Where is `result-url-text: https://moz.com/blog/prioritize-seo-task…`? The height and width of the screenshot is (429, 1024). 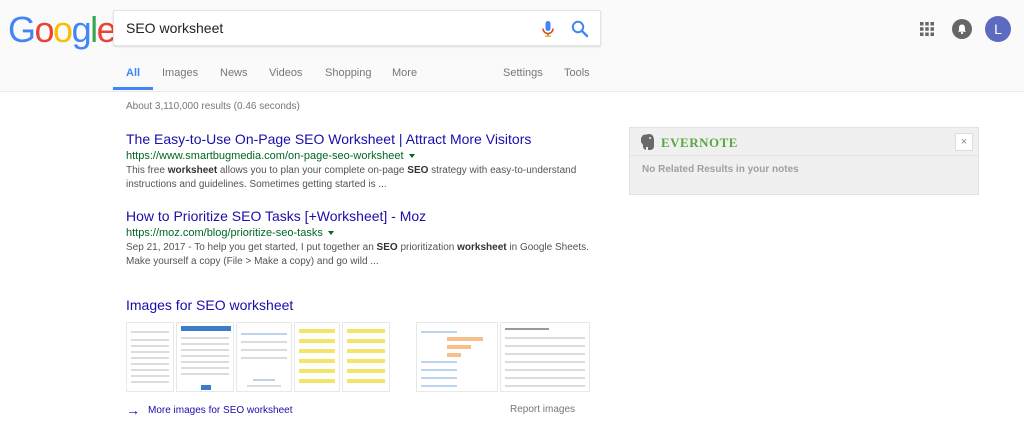 result-url-text: https://moz.com/blog/prioritize-seo-task… is located at coordinates (224, 233).